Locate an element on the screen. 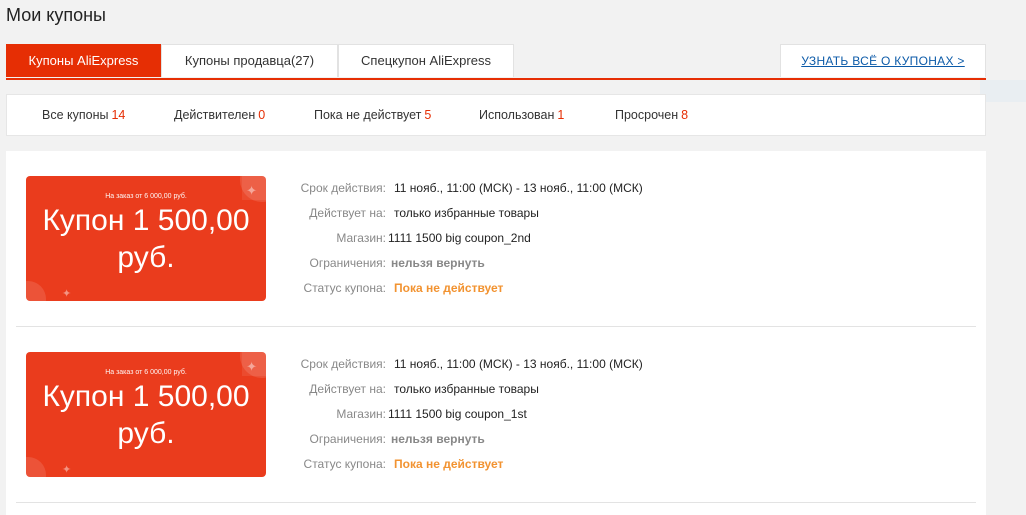 The width and height of the screenshot is (1026, 515). filter-used: Использован 1 is located at coordinates (521, 115).